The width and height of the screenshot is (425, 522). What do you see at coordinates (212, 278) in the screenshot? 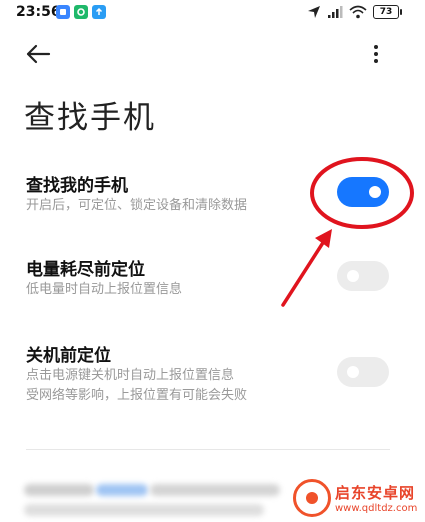
I see `setting-locate-before-battery-dies: 电量耗尽前定位 低电量时自动上报位置信息` at bounding box center [212, 278].